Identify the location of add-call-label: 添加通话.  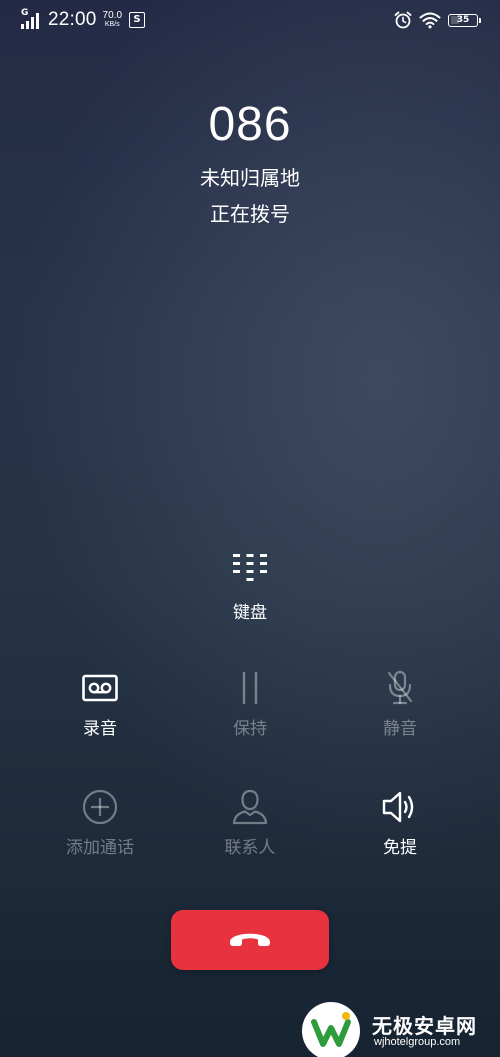
(100, 848).